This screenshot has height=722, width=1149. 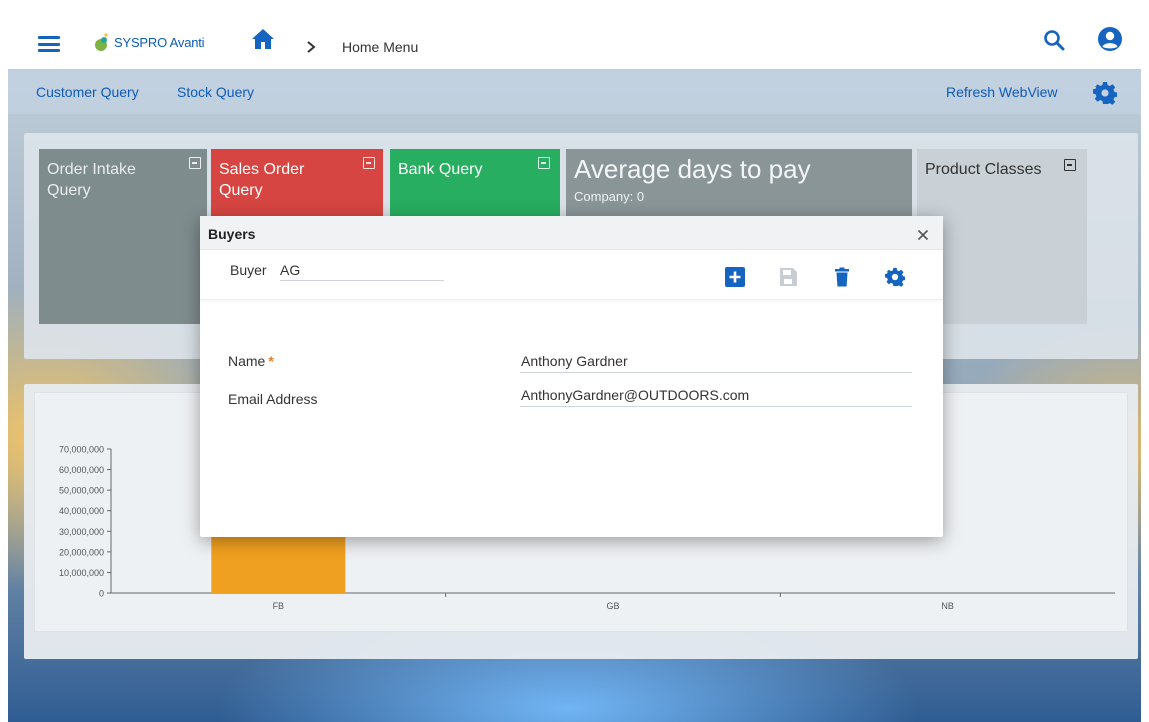 I want to click on name-label: Name *, so click(x=251, y=361).